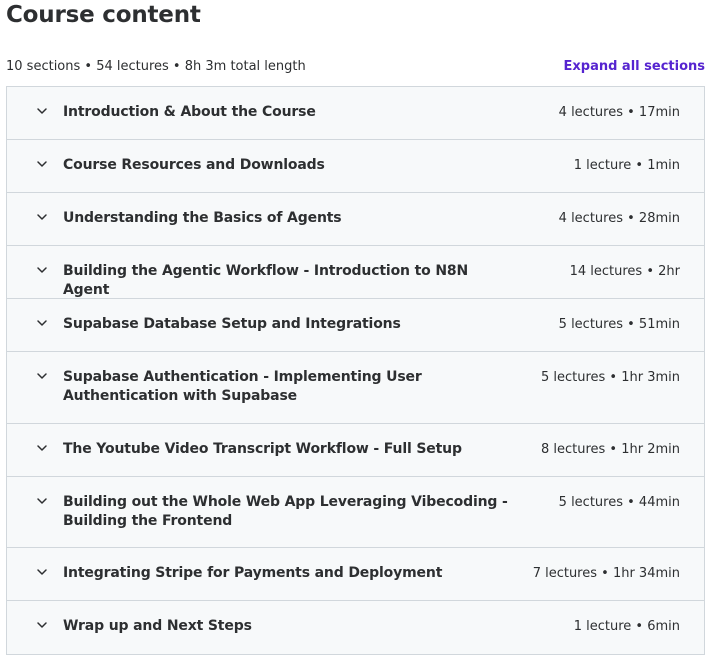 Image resolution: width=709 pixels, height=663 pixels. I want to click on section-meta: 5 lectures • 1hr 3min, so click(610, 377).